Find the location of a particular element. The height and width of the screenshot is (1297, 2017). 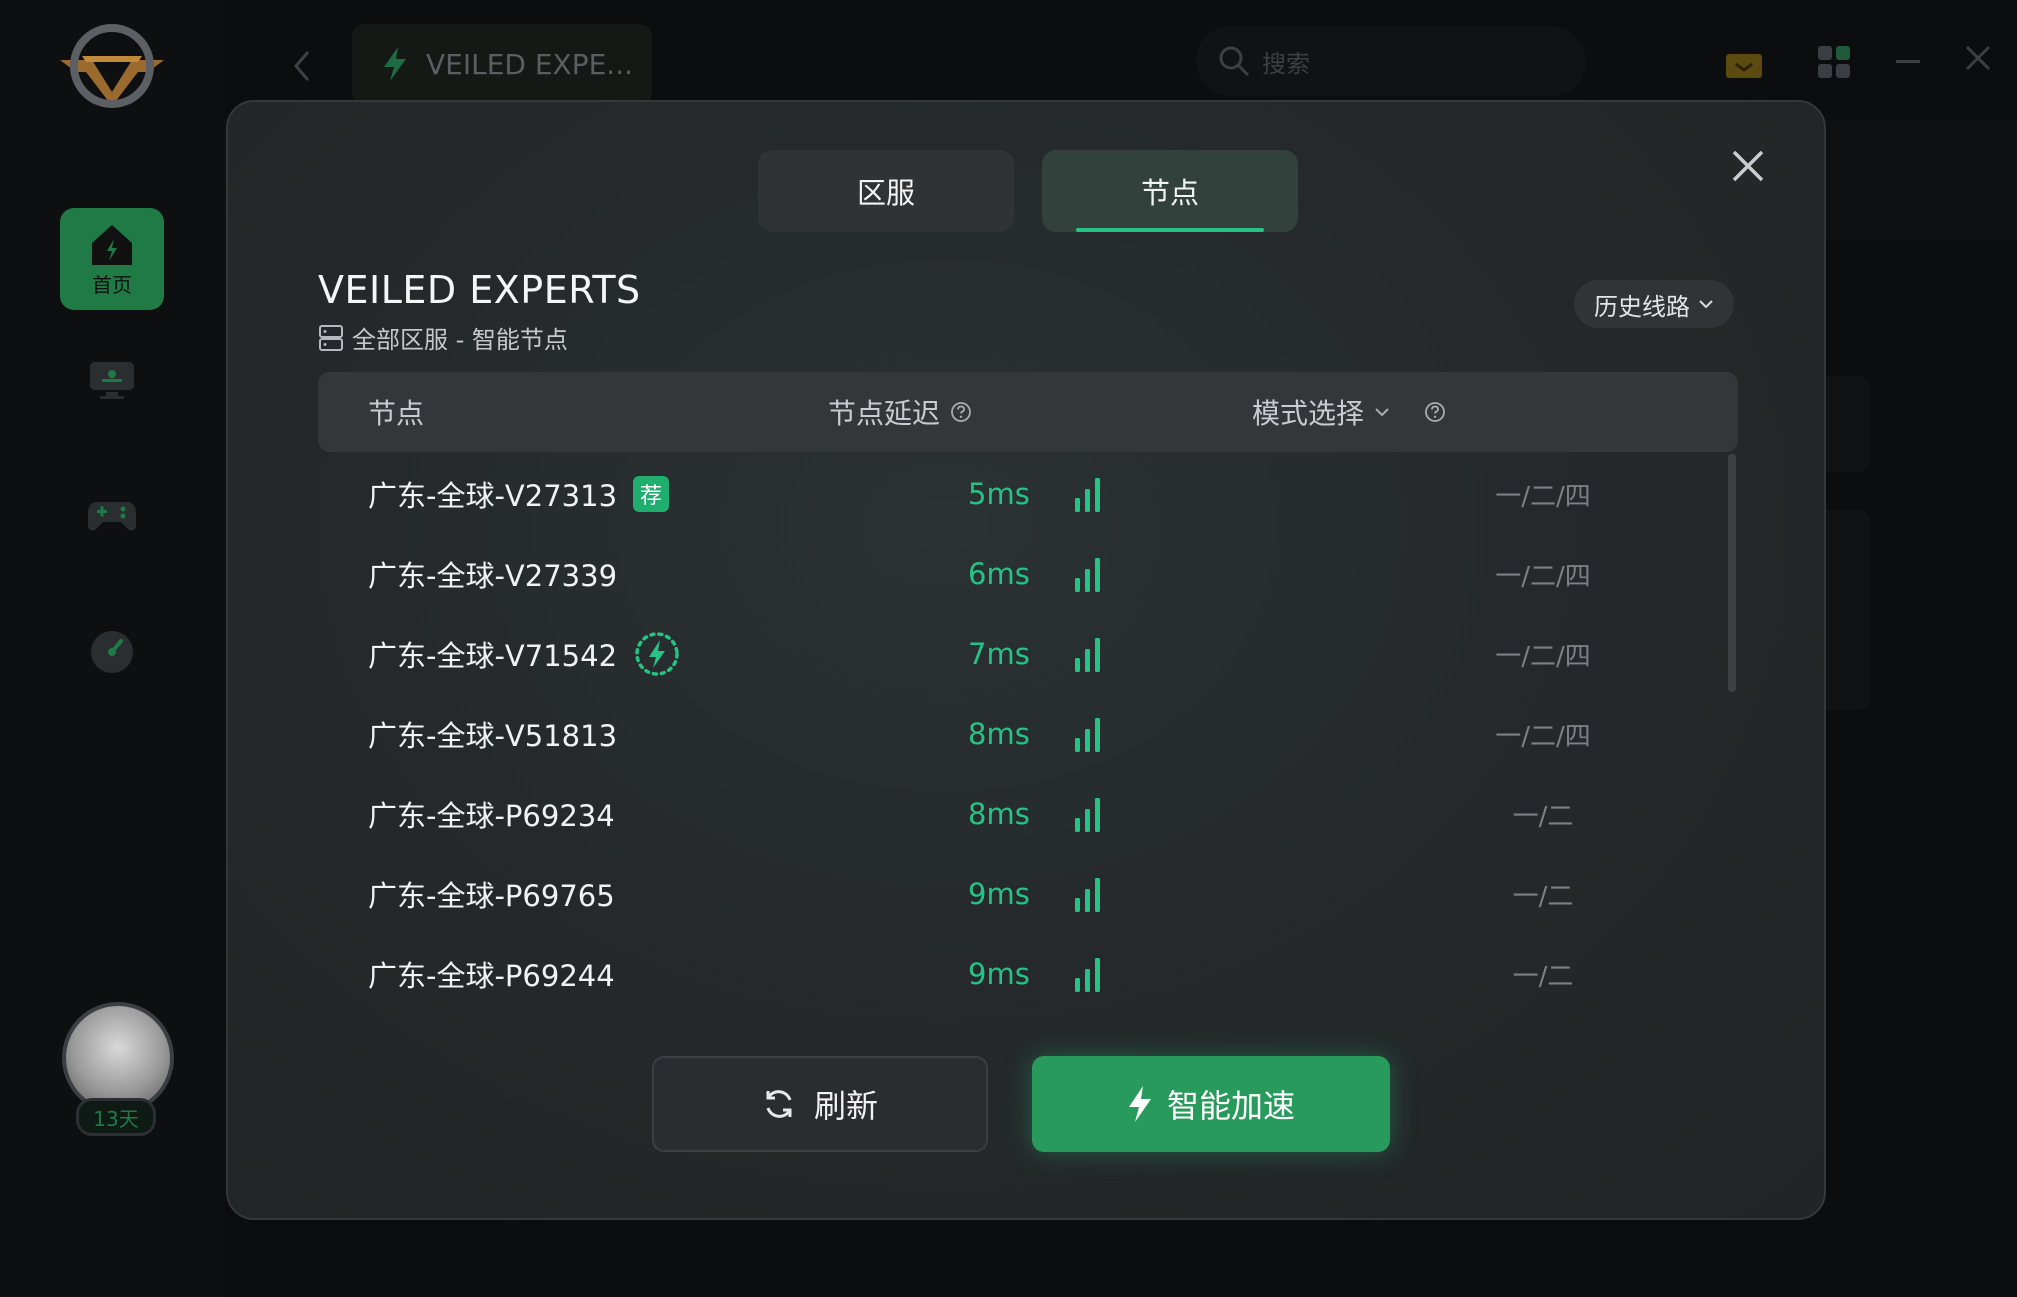

refresh-label: 刷新 is located at coordinates (845, 1106).